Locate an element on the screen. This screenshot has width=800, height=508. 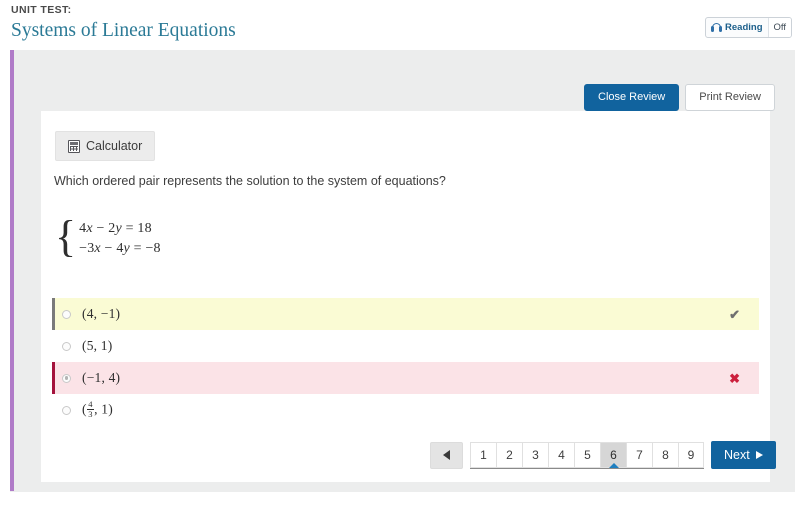
page-number-9: 9 is located at coordinates (691, 454).